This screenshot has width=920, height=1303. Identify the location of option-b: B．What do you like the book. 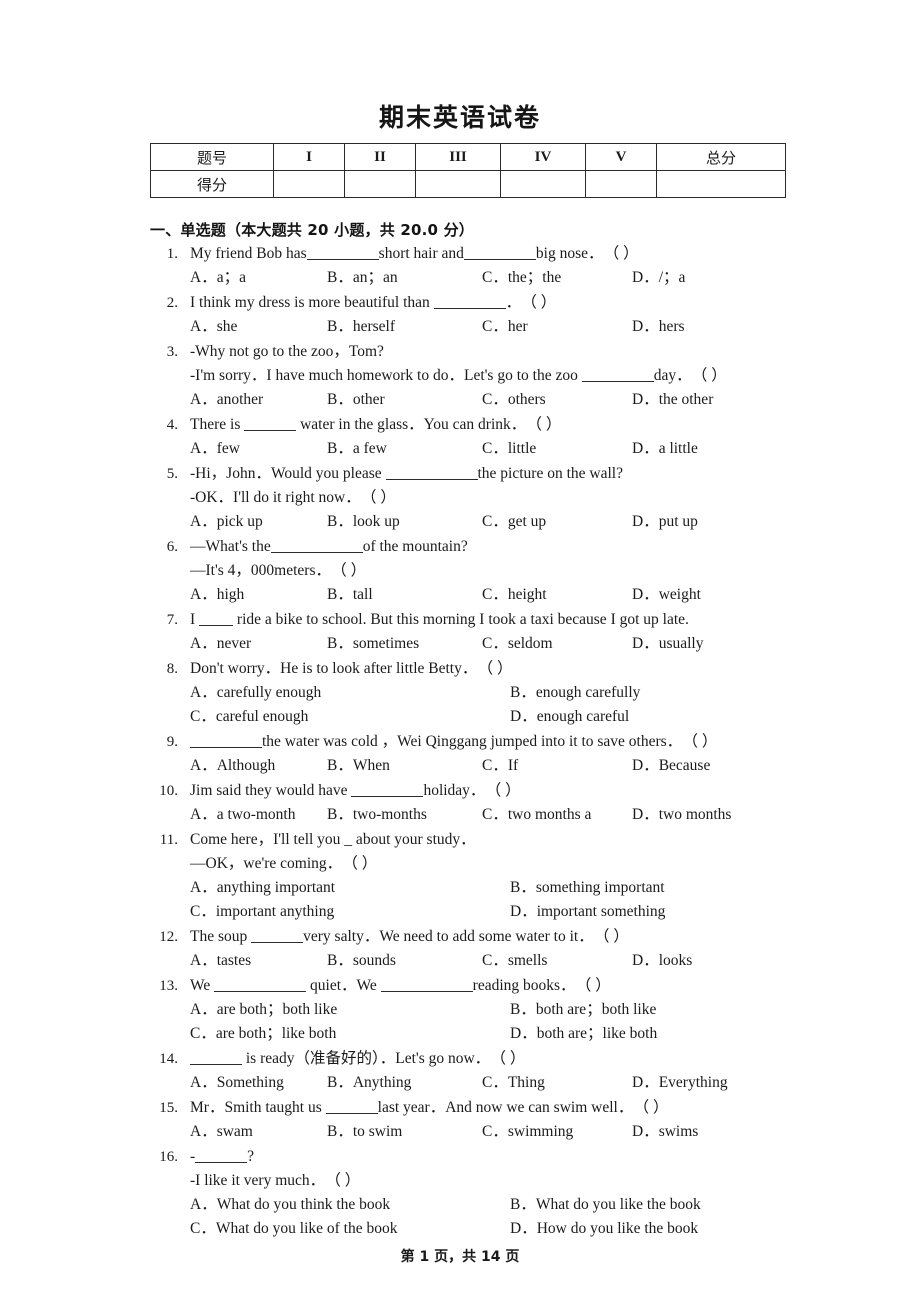
(605, 1205).